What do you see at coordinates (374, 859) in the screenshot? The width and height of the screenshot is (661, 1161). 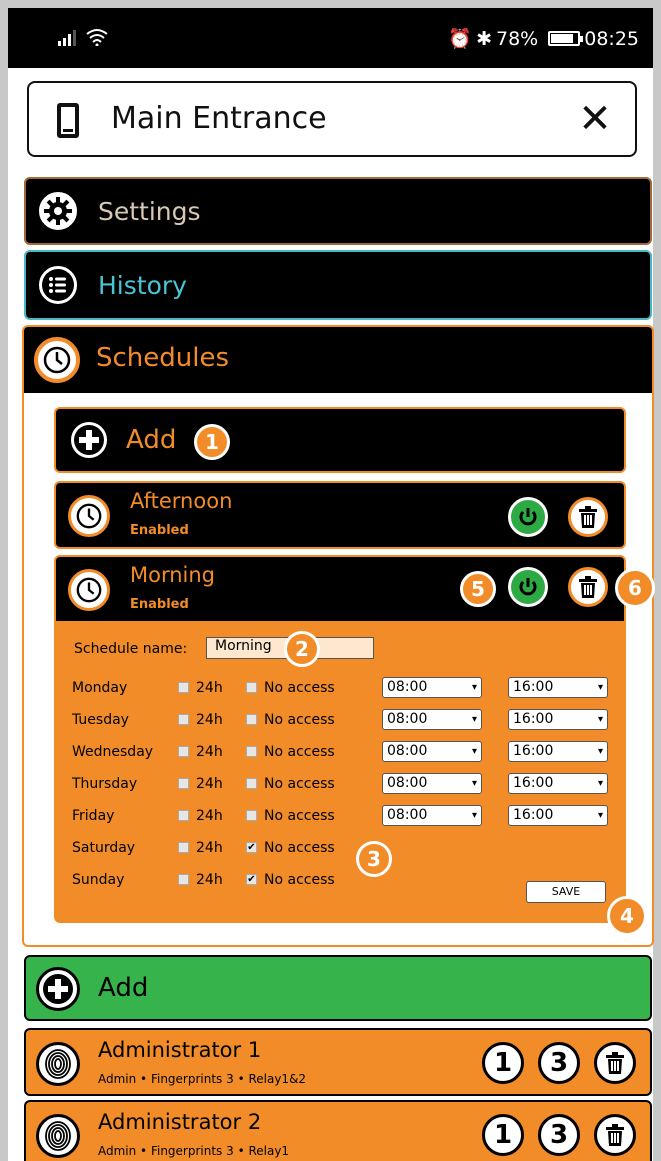 I see `callout-badge-3: 3` at bounding box center [374, 859].